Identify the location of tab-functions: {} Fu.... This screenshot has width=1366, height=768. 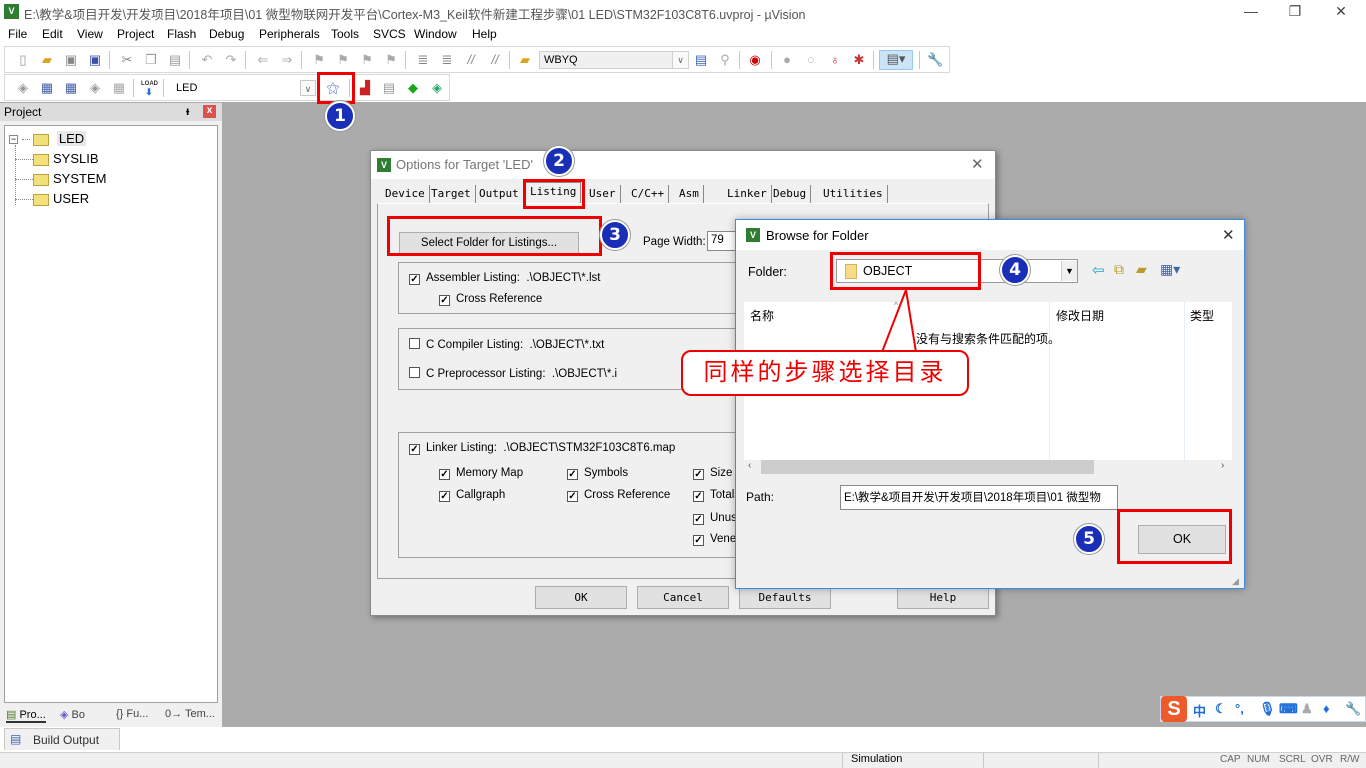
(132, 714).